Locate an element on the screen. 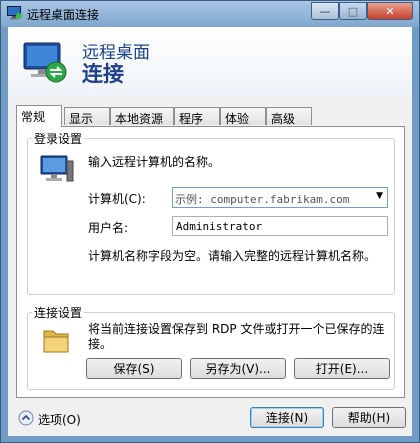 The height and width of the screenshot is (443, 420). remote-desktop-logo-icon is located at coordinates (45, 62).